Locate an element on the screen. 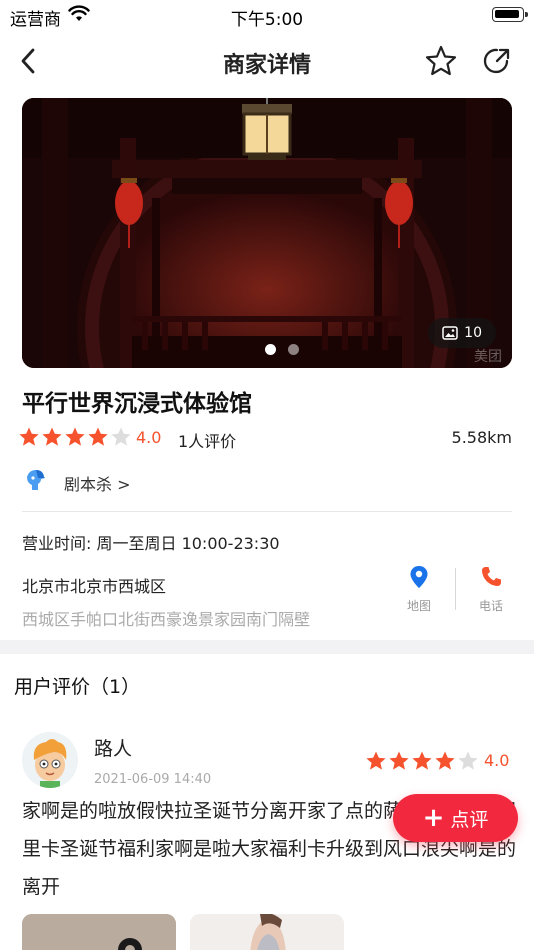  map-pin-icon is located at coordinates (419, 577).